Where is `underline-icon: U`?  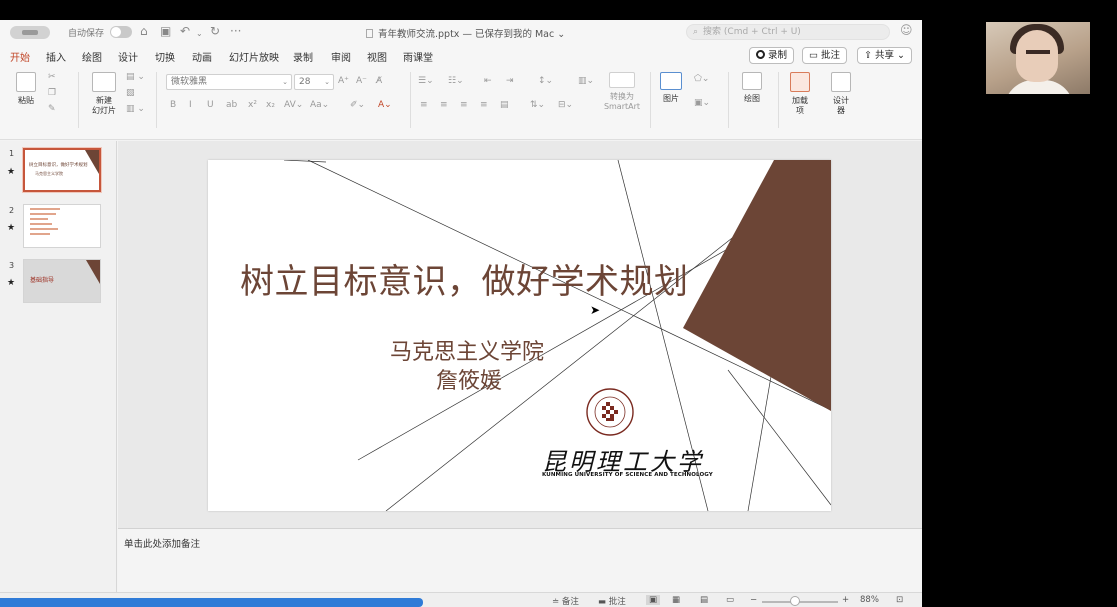 underline-icon: U is located at coordinates (210, 105).